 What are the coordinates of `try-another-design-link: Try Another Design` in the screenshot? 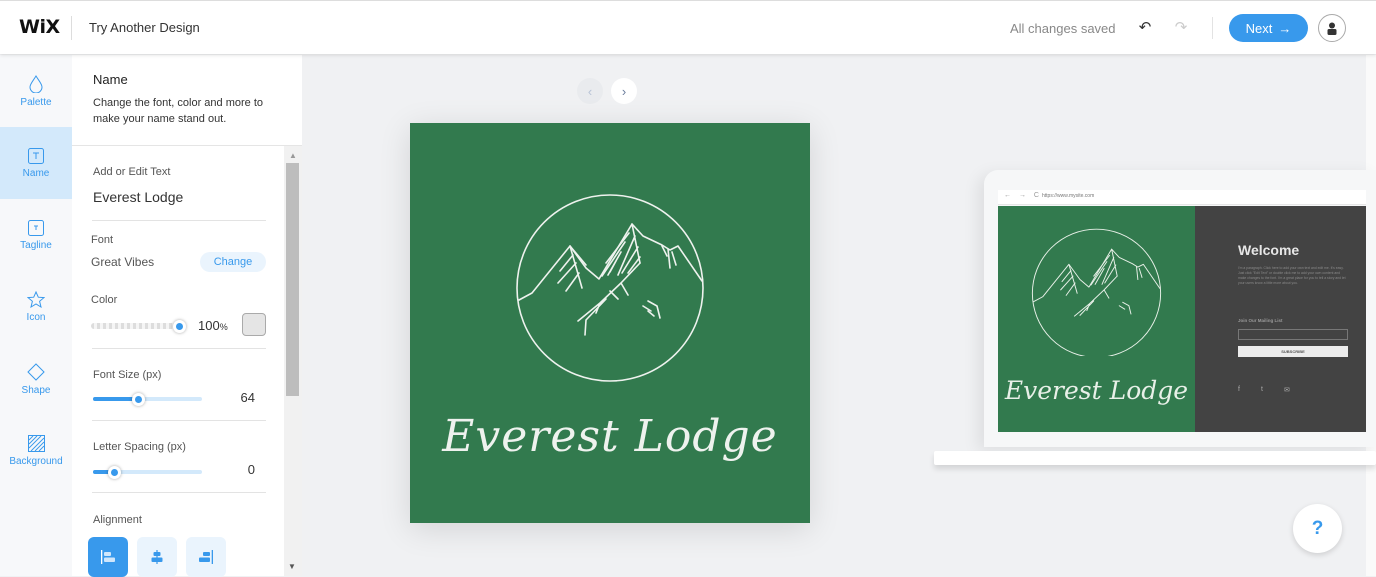 It's located at (144, 27).